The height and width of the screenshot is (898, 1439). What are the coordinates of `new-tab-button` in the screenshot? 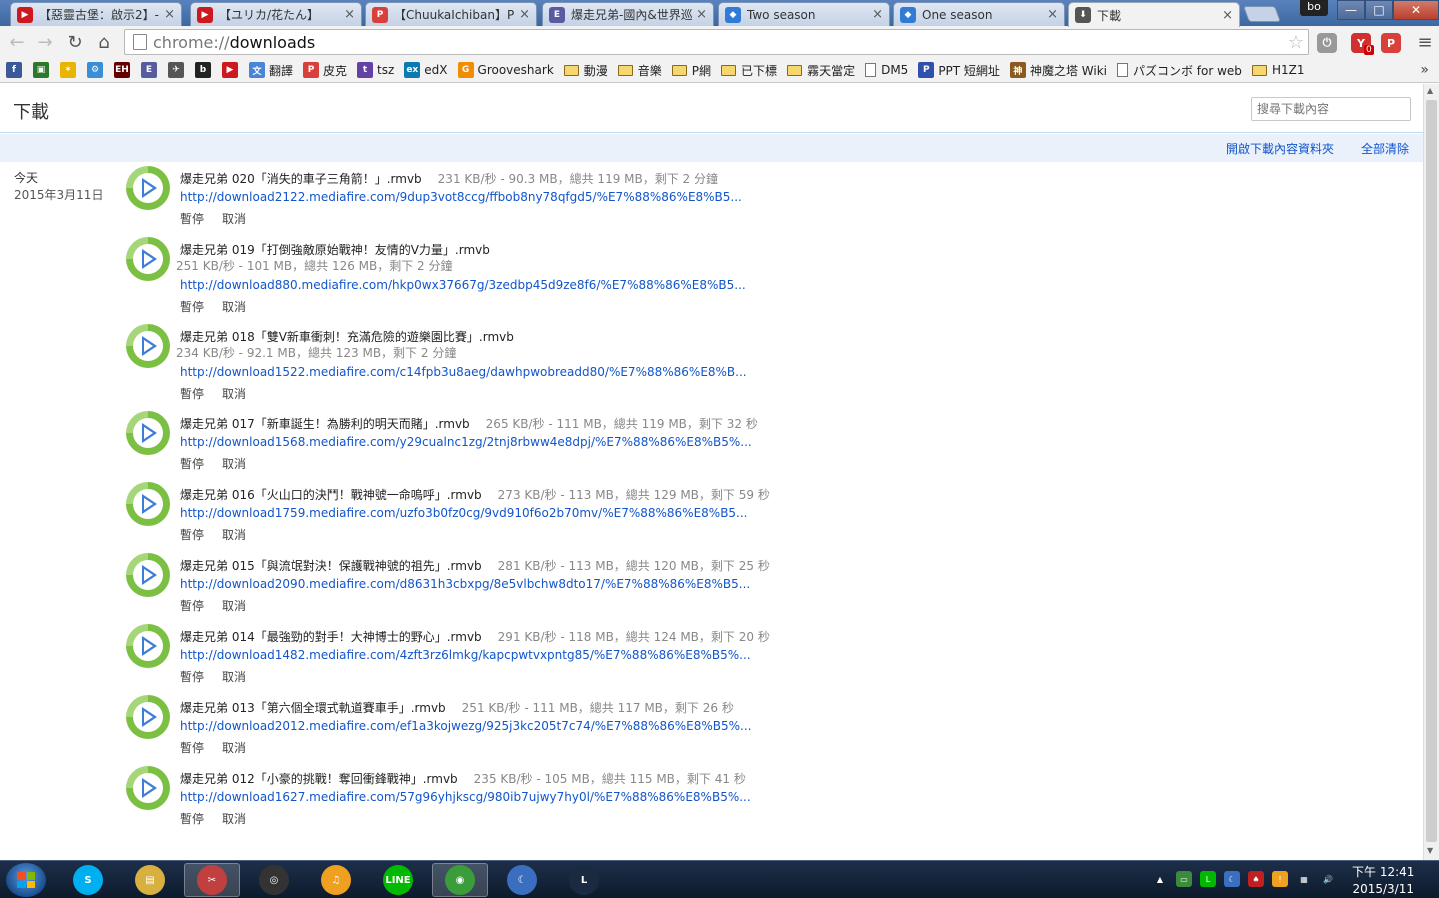 It's located at (1262, 14).